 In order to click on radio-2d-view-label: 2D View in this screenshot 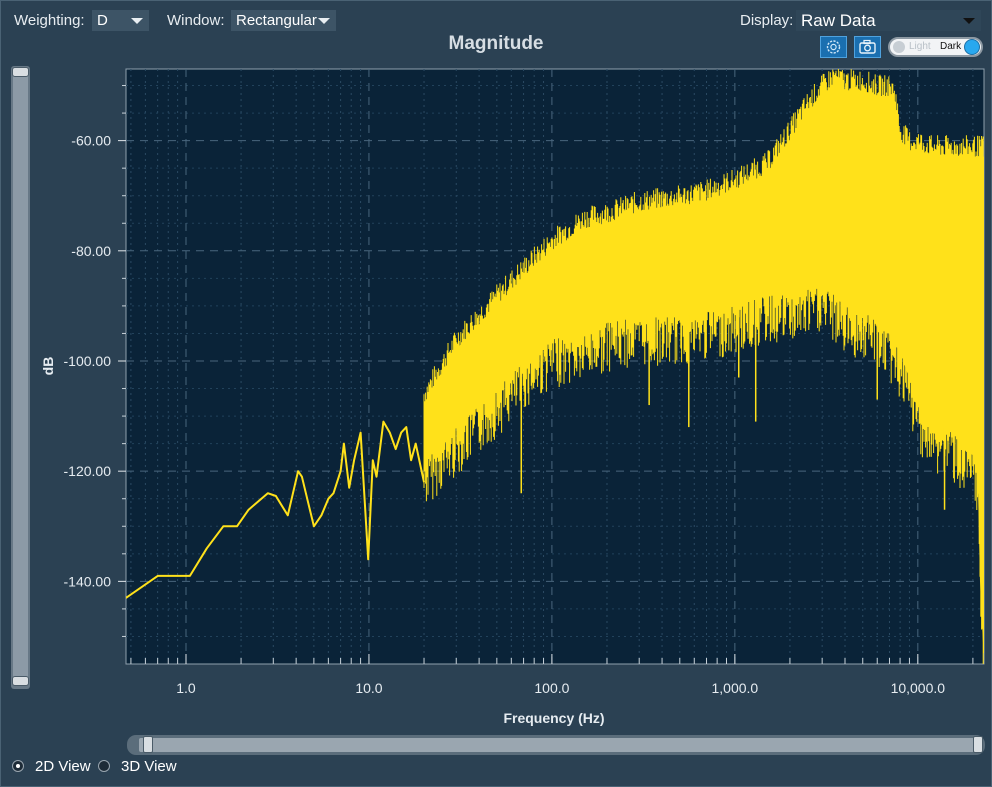, I will do `click(63, 766)`.